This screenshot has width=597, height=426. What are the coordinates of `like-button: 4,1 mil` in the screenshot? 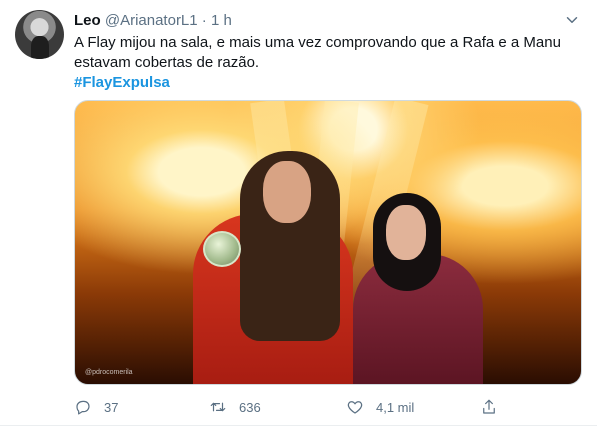 It's located at (380, 407).